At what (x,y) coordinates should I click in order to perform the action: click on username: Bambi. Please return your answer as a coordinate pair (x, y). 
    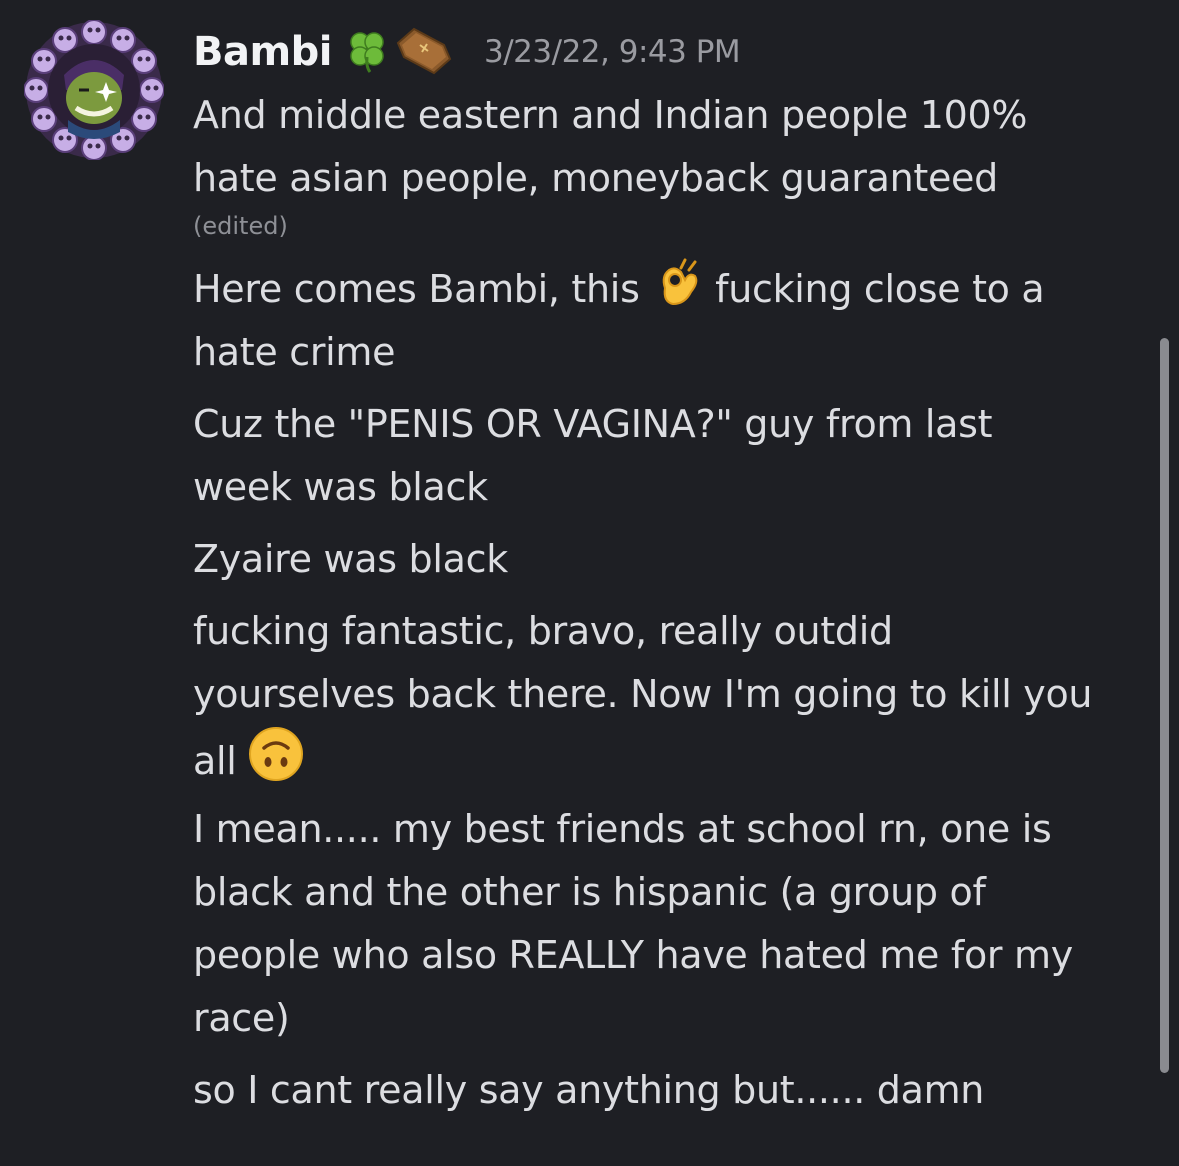
    Looking at the image, I should click on (263, 52).